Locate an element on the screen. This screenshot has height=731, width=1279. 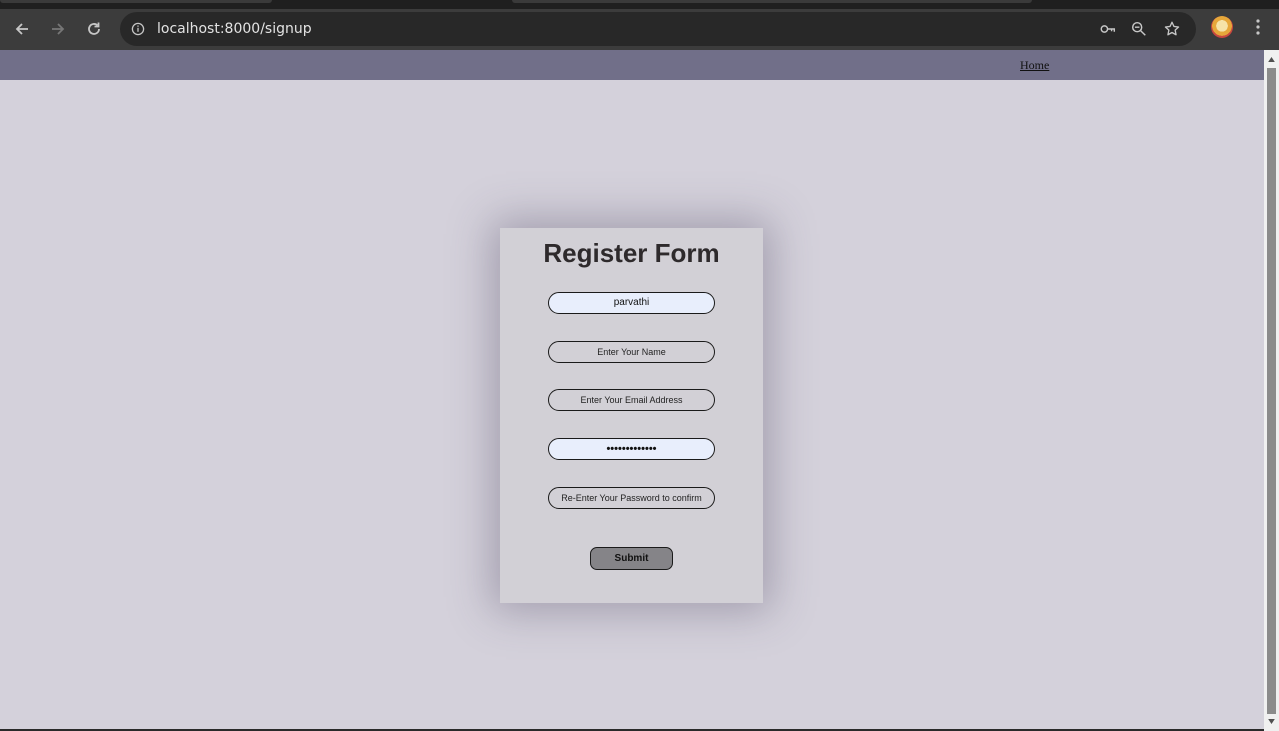
password-key-icon is located at coordinates (1108, 29).